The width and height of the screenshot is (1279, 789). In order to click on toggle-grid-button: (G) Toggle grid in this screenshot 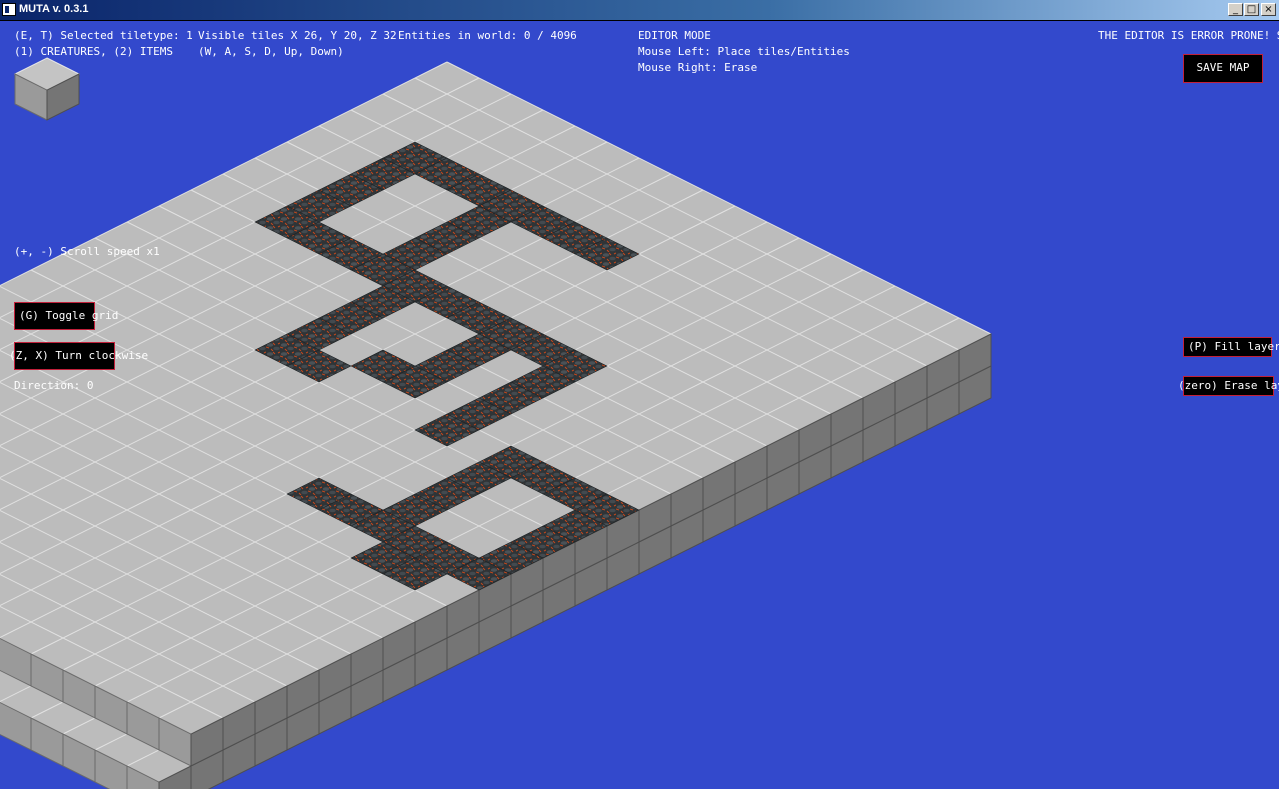, I will do `click(66, 316)`.